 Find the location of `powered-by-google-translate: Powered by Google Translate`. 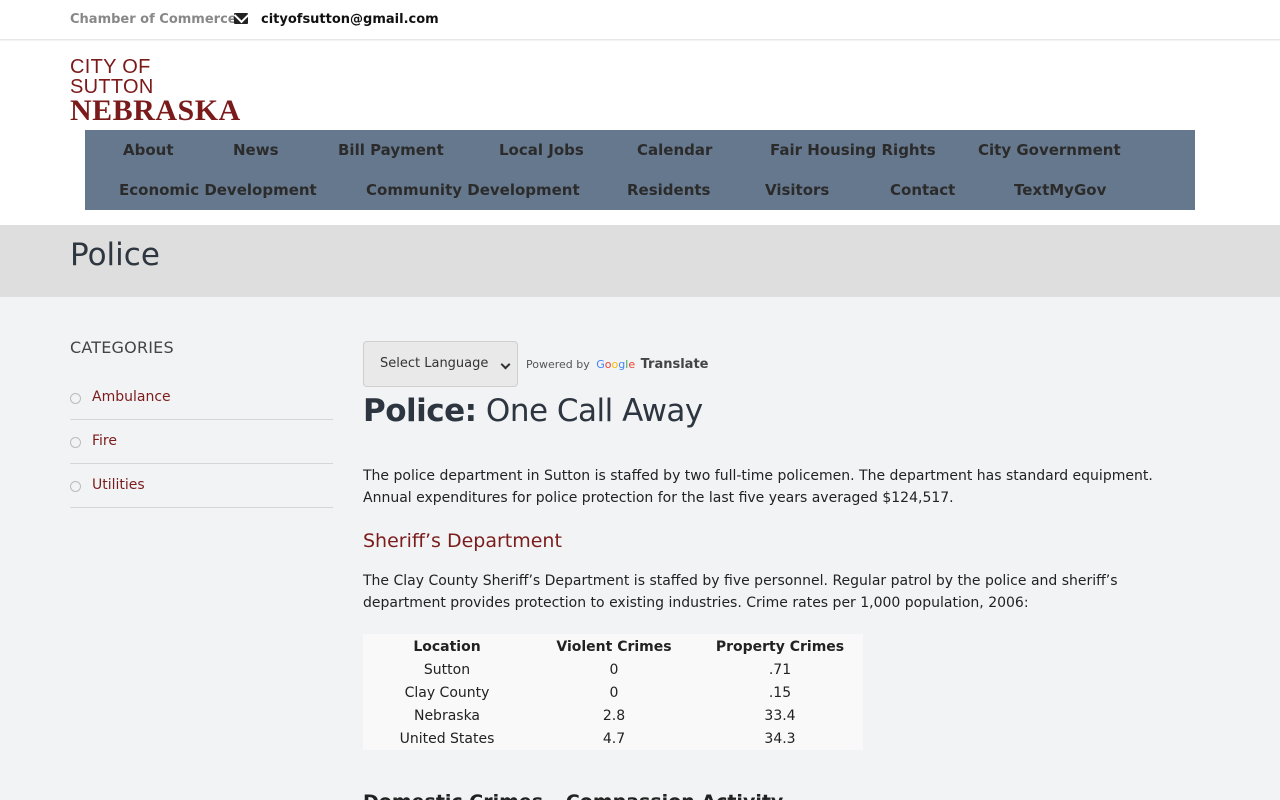

powered-by-google-translate: Powered by Google Translate is located at coordinates (617, 364).